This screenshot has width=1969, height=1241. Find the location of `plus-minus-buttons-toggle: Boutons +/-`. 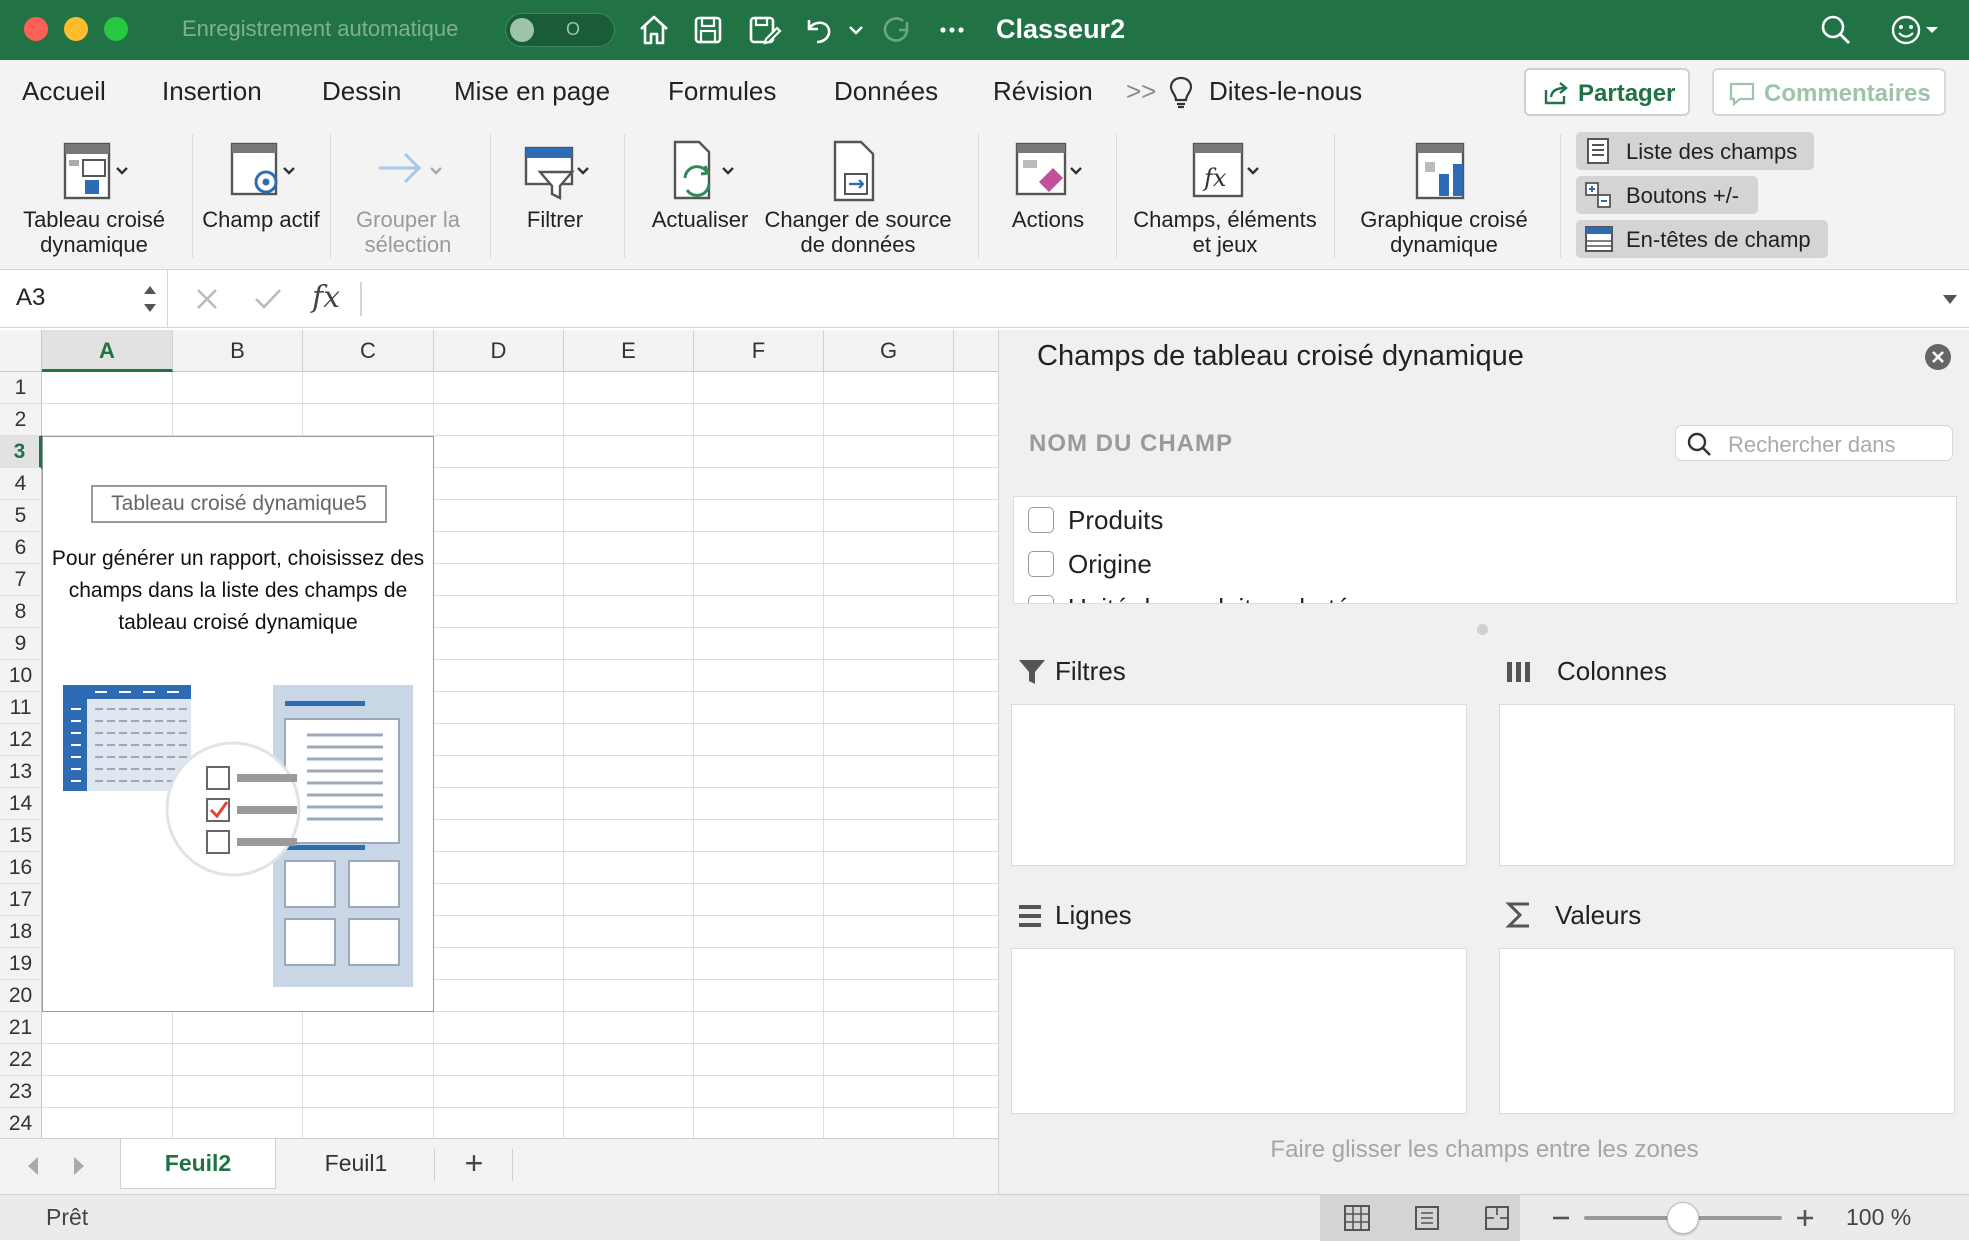

plus-minus-buttons-toggle: Boutons +/- is located at coordinates (1667, 195).